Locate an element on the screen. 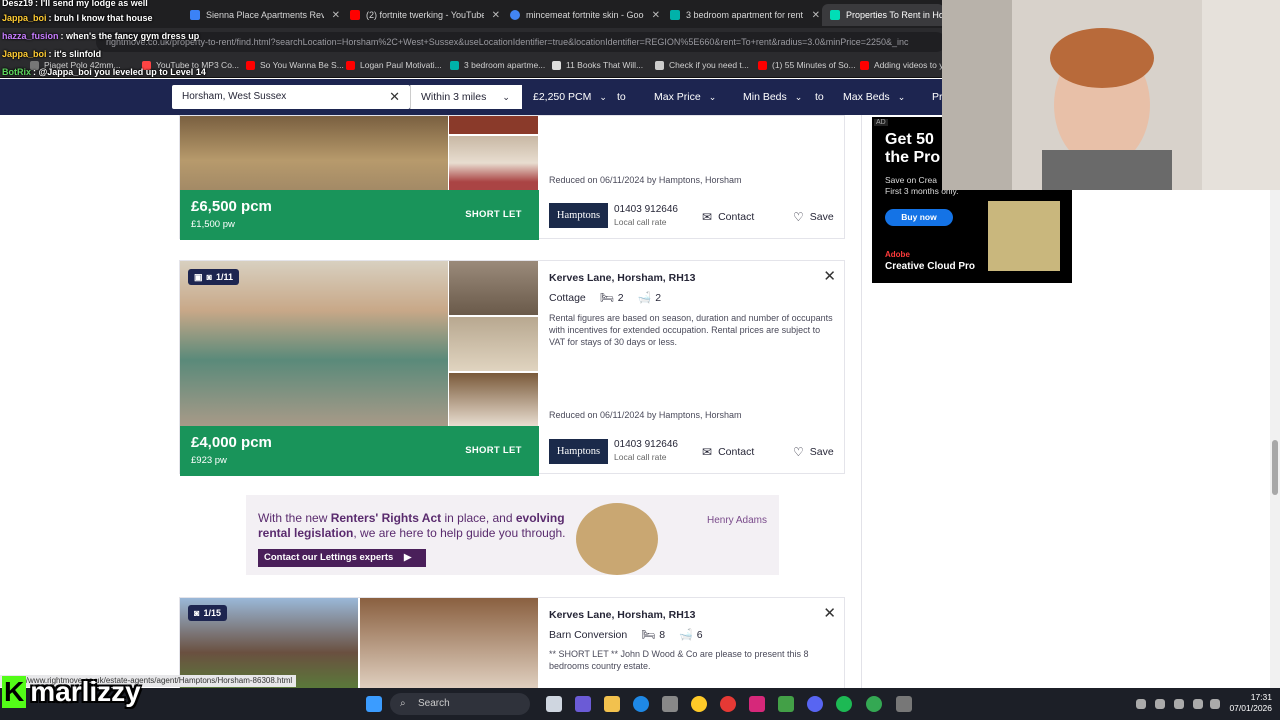 The height and width of the screenshot is (720, 1280). discord-icon is located at coordinates (815, 704).